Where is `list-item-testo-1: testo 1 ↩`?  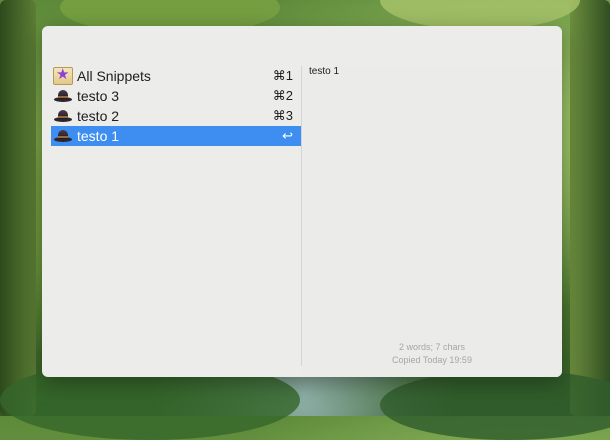
list-item-testo-1: testo 1 ↩ is located at coordinates (176, 136).